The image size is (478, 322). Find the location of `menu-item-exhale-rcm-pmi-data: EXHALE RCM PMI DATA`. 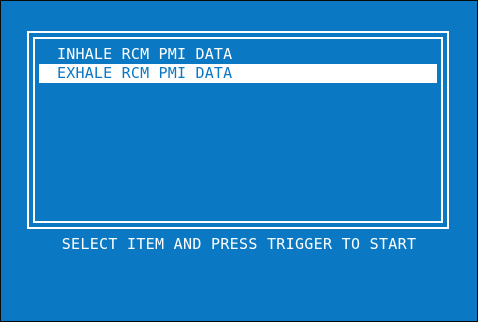

menu-item-exhale-rcm-pmi-data: EXHALE RCM PMI DATA is located at coordinates (238, 73).